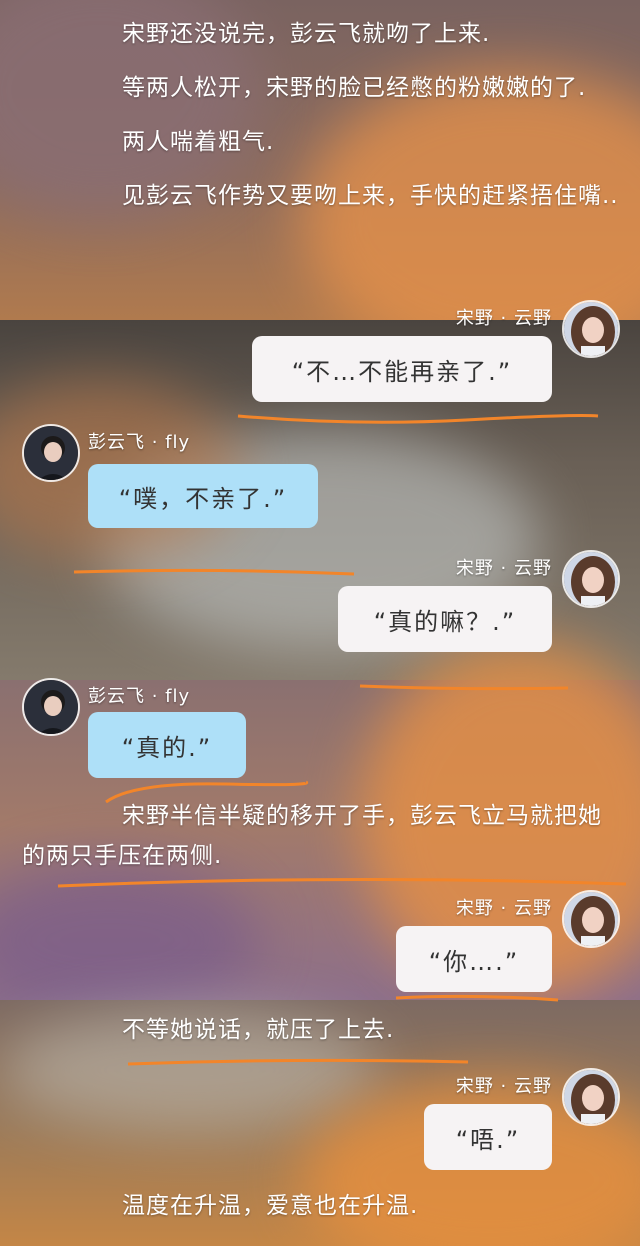 This screenshot has width=640, height=1246. Describe the element at coordinates (503, 568) in the screenshot. I see `username-songye-2: 宋野 · 云野` at that location.